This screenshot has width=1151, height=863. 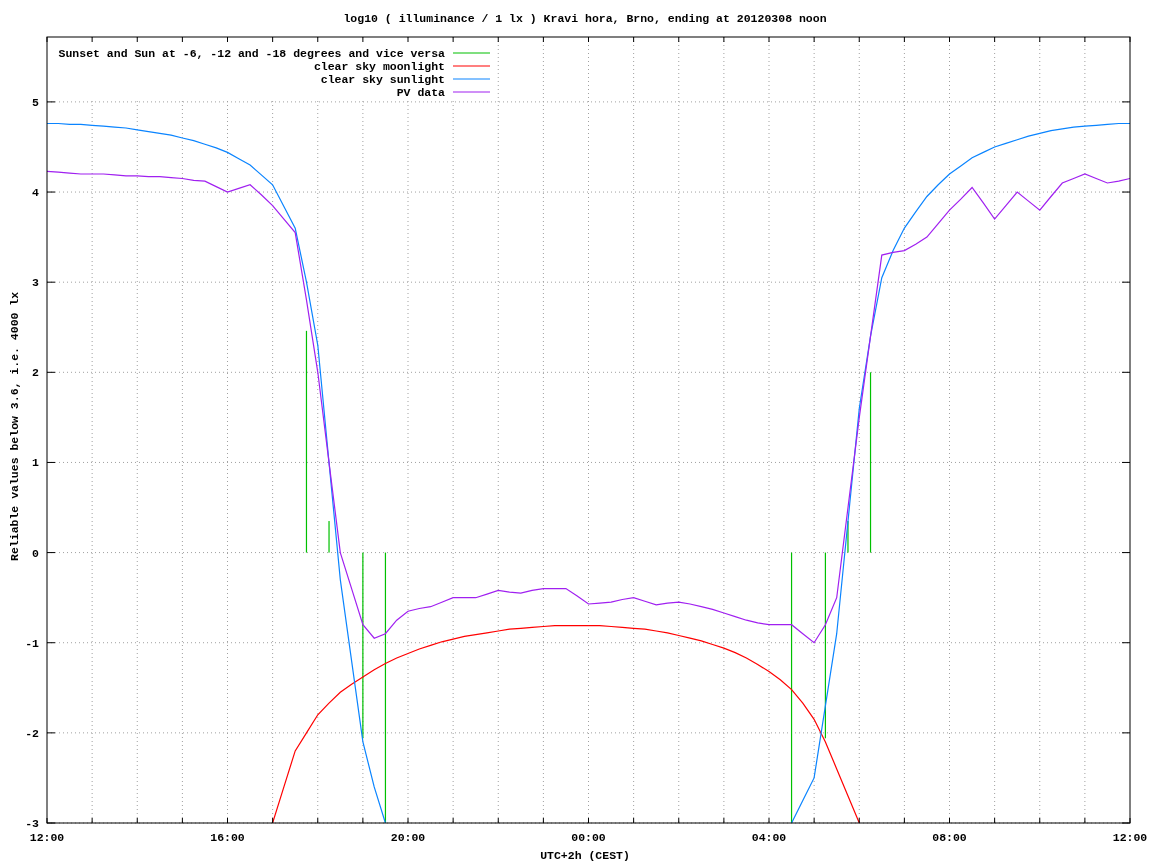 I want to click on legend-label: clear sky sunlight, so click(x=382, y=79).